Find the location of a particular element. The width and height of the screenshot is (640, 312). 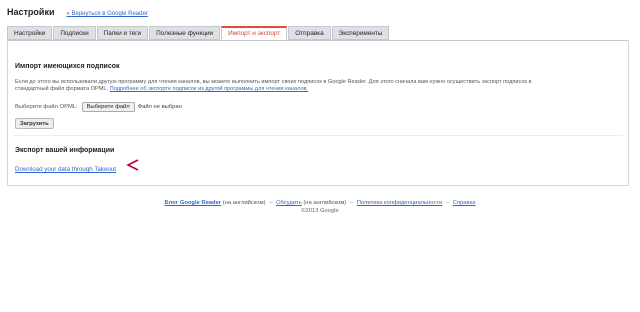

tab-import-export: Импорт и экспорт is located at coordinates (254, 33).